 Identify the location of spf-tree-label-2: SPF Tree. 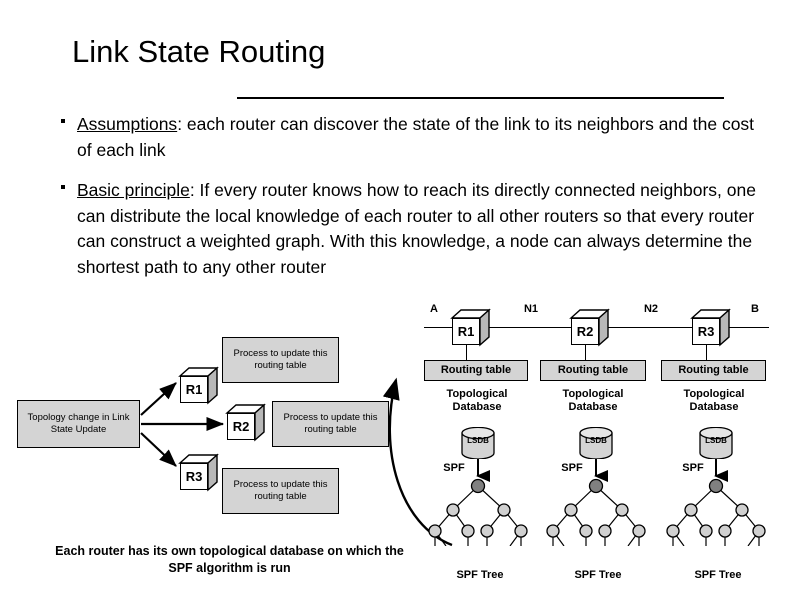
(598, 575).